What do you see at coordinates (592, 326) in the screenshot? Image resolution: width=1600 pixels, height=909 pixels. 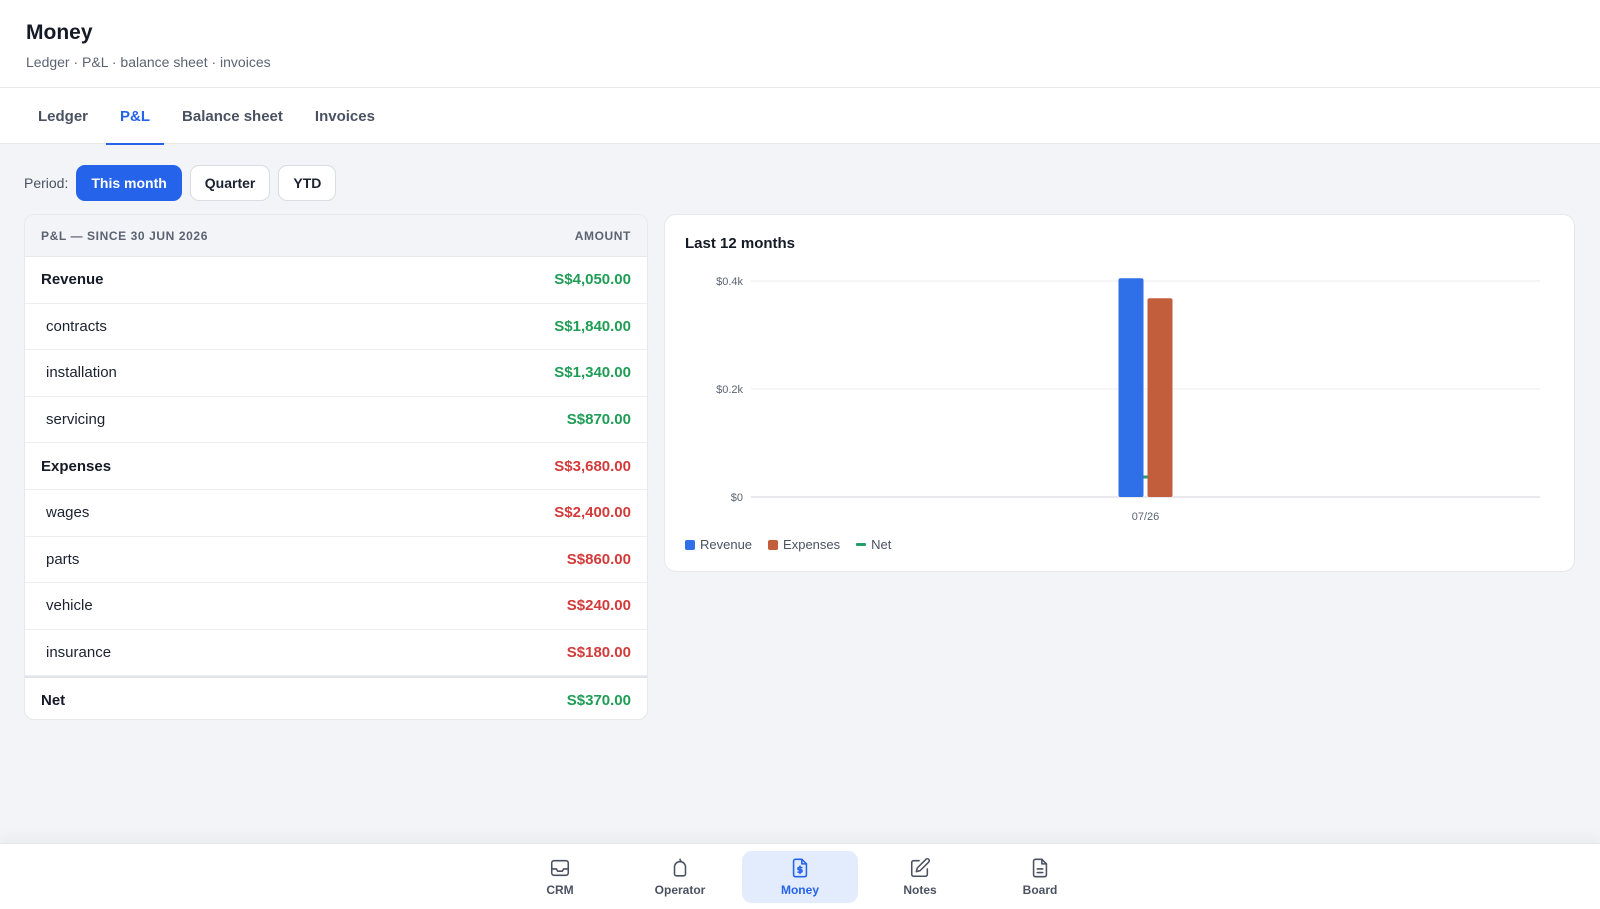 I see `pl-row-amount: S$1,840.00` at bounding box center [592, 326].